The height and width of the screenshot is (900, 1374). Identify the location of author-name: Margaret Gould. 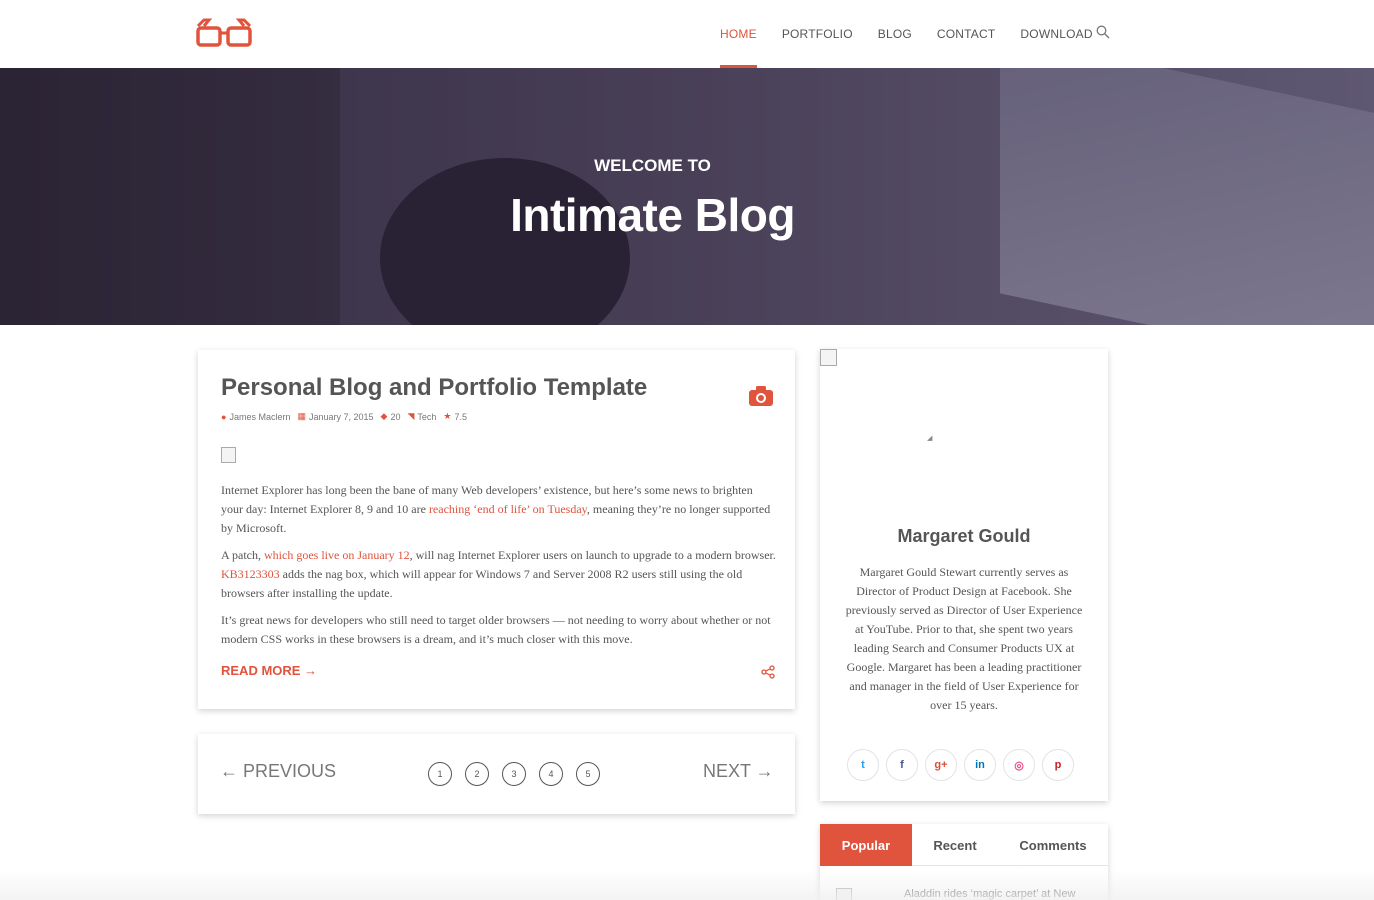
(964, 536).